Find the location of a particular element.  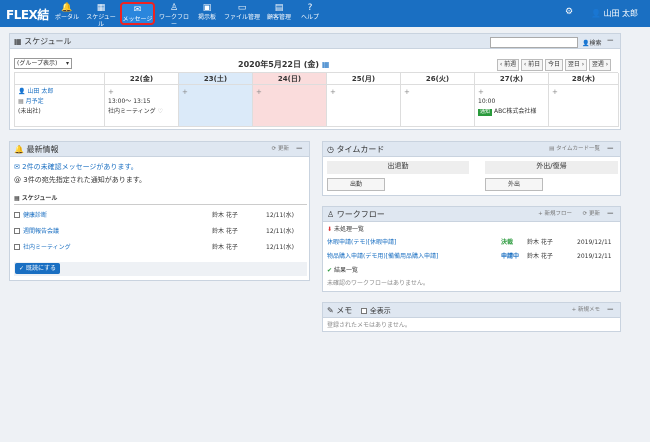

nav-message: ✉ メッセージ is located at coordinates (137, 13).